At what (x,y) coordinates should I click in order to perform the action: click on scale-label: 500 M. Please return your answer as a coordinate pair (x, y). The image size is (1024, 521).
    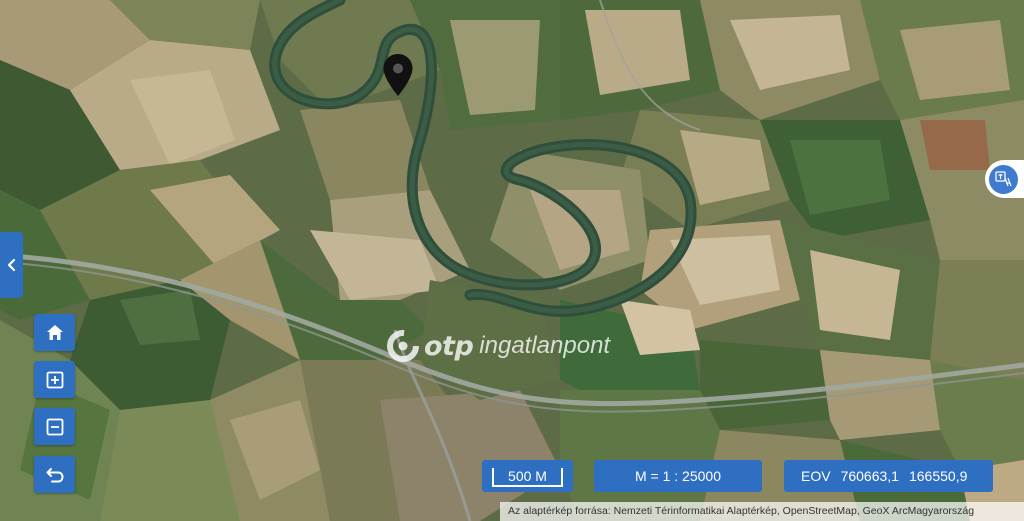
    Looking at the image, I should click on (527, 477).